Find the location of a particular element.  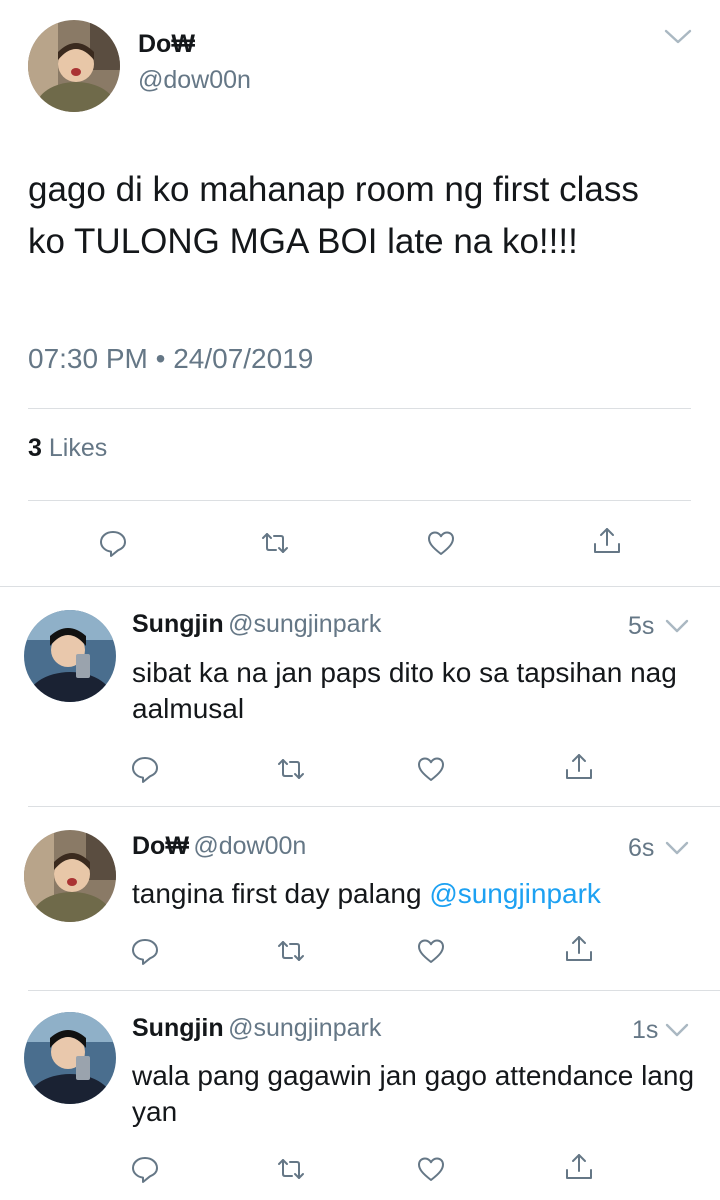

thread-divider is located at coordinates (360, 586).